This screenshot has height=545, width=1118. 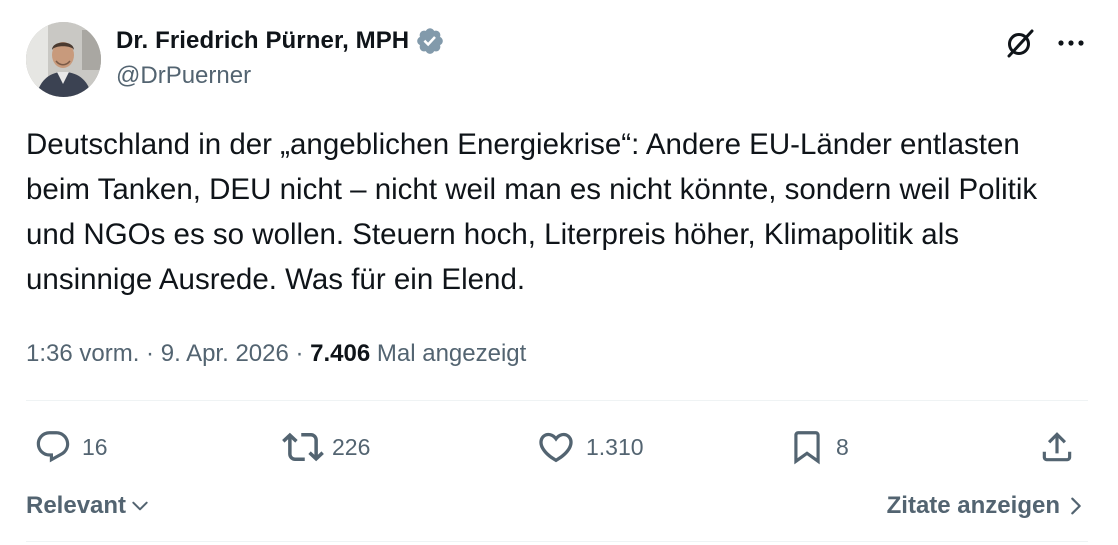 What do you see at coordinates (82, 354) in the screenshot?
I see `tweet-time: 1:36 vorm.` at bounding box center [82, 354].